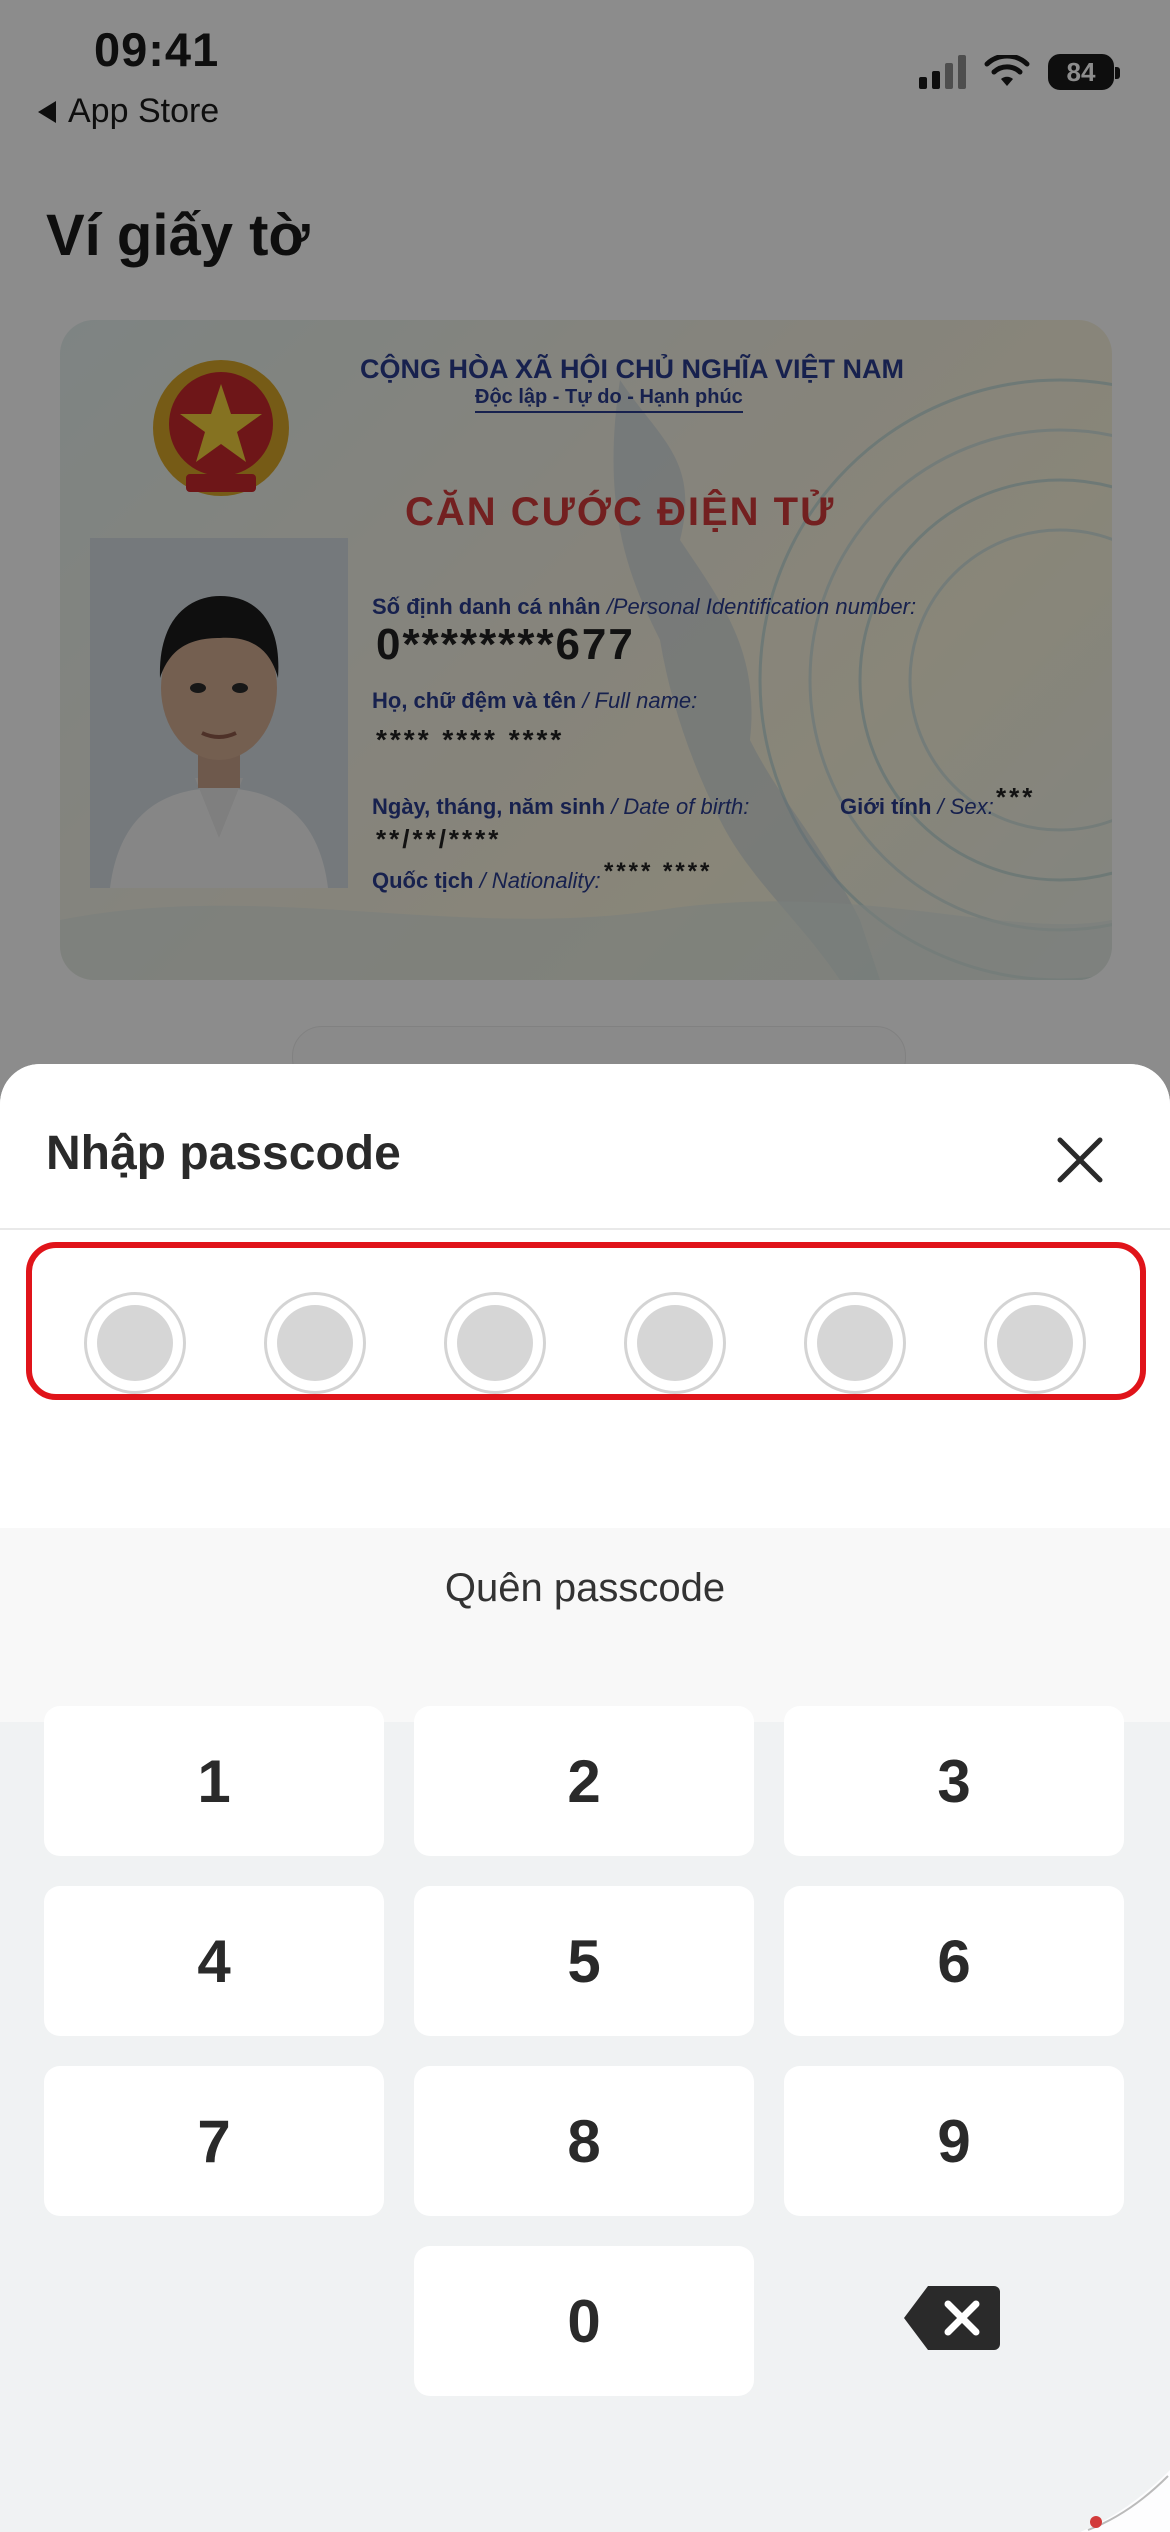 The height and width of the screenshot is (2532, 1170). Describe the element at coordinates (214, 2141) in the screenshot. I see `keypad-key-7: 7` at that location.